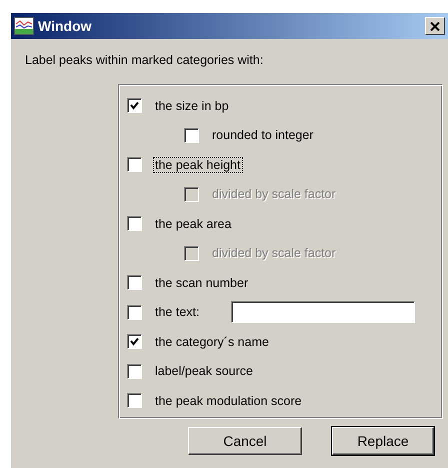  What do you see at coordinates (245, 440) in the screenshot?
I see `dialog-button: Cancel` at bounding box center [245, 440].